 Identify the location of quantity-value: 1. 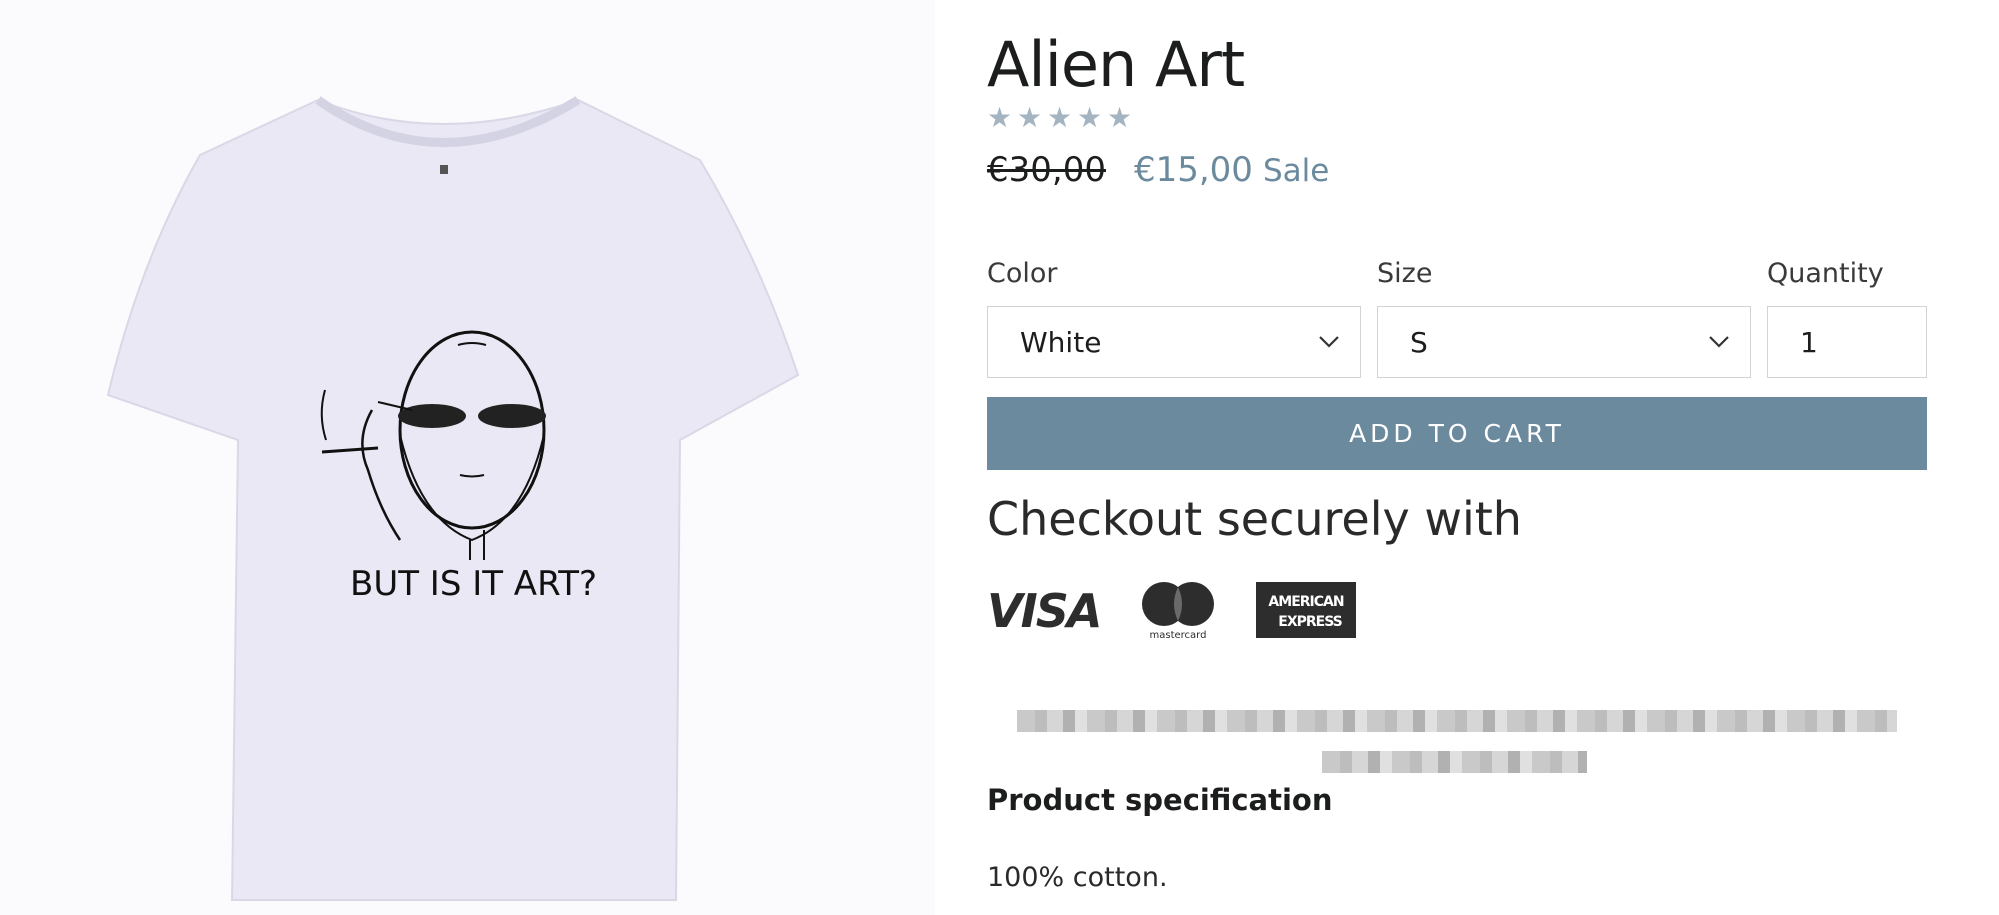
(1809, 342).